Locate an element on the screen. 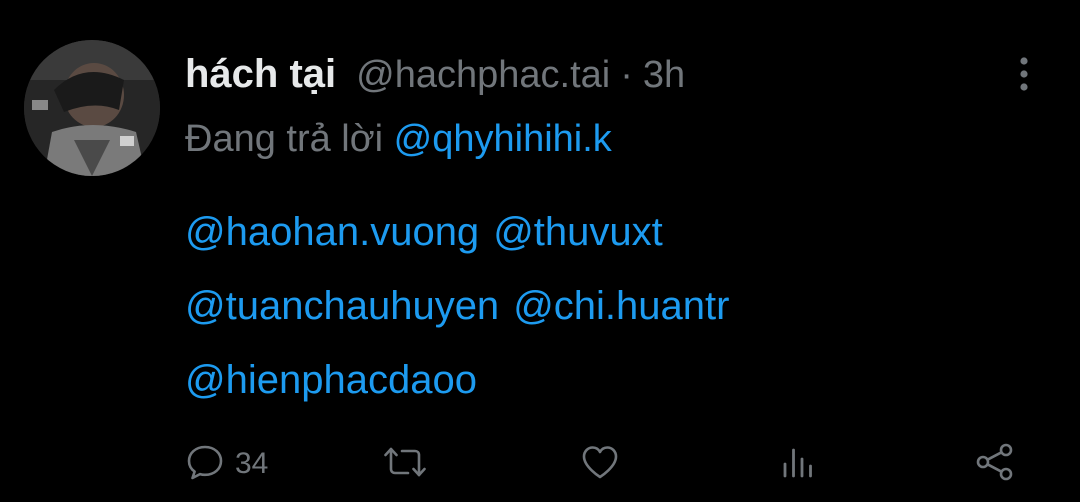  bar-chart-icon is located at coordinates (798, 464).